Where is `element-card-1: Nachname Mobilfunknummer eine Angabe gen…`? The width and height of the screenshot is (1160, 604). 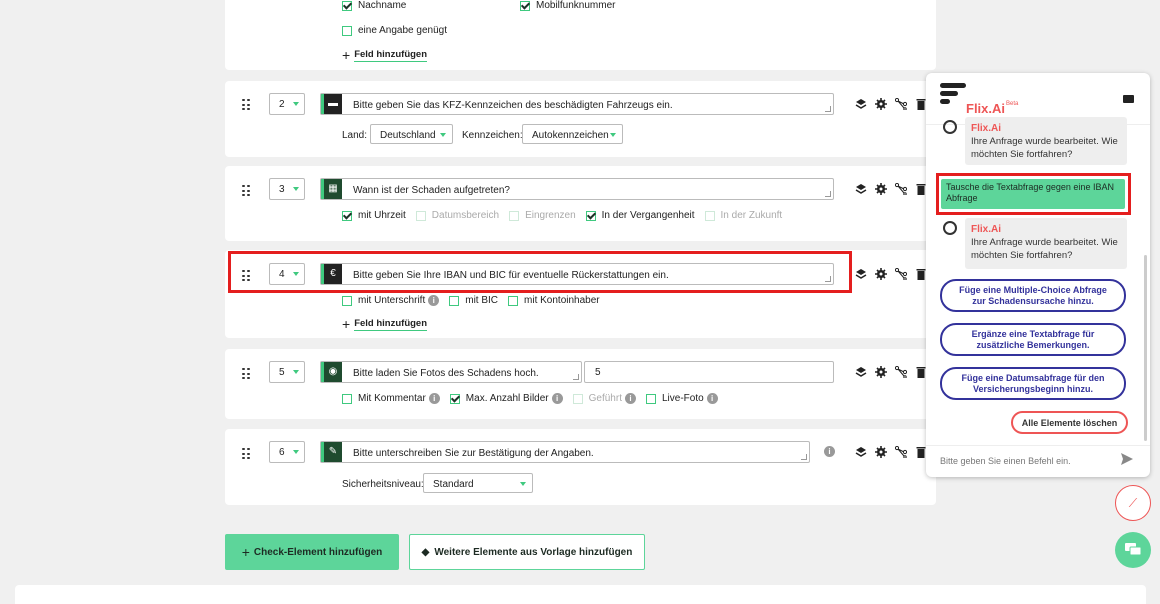 element-card-1: Nachname Mobilfunknummer eine Angabe gen… is located at coordinates (580, 35).